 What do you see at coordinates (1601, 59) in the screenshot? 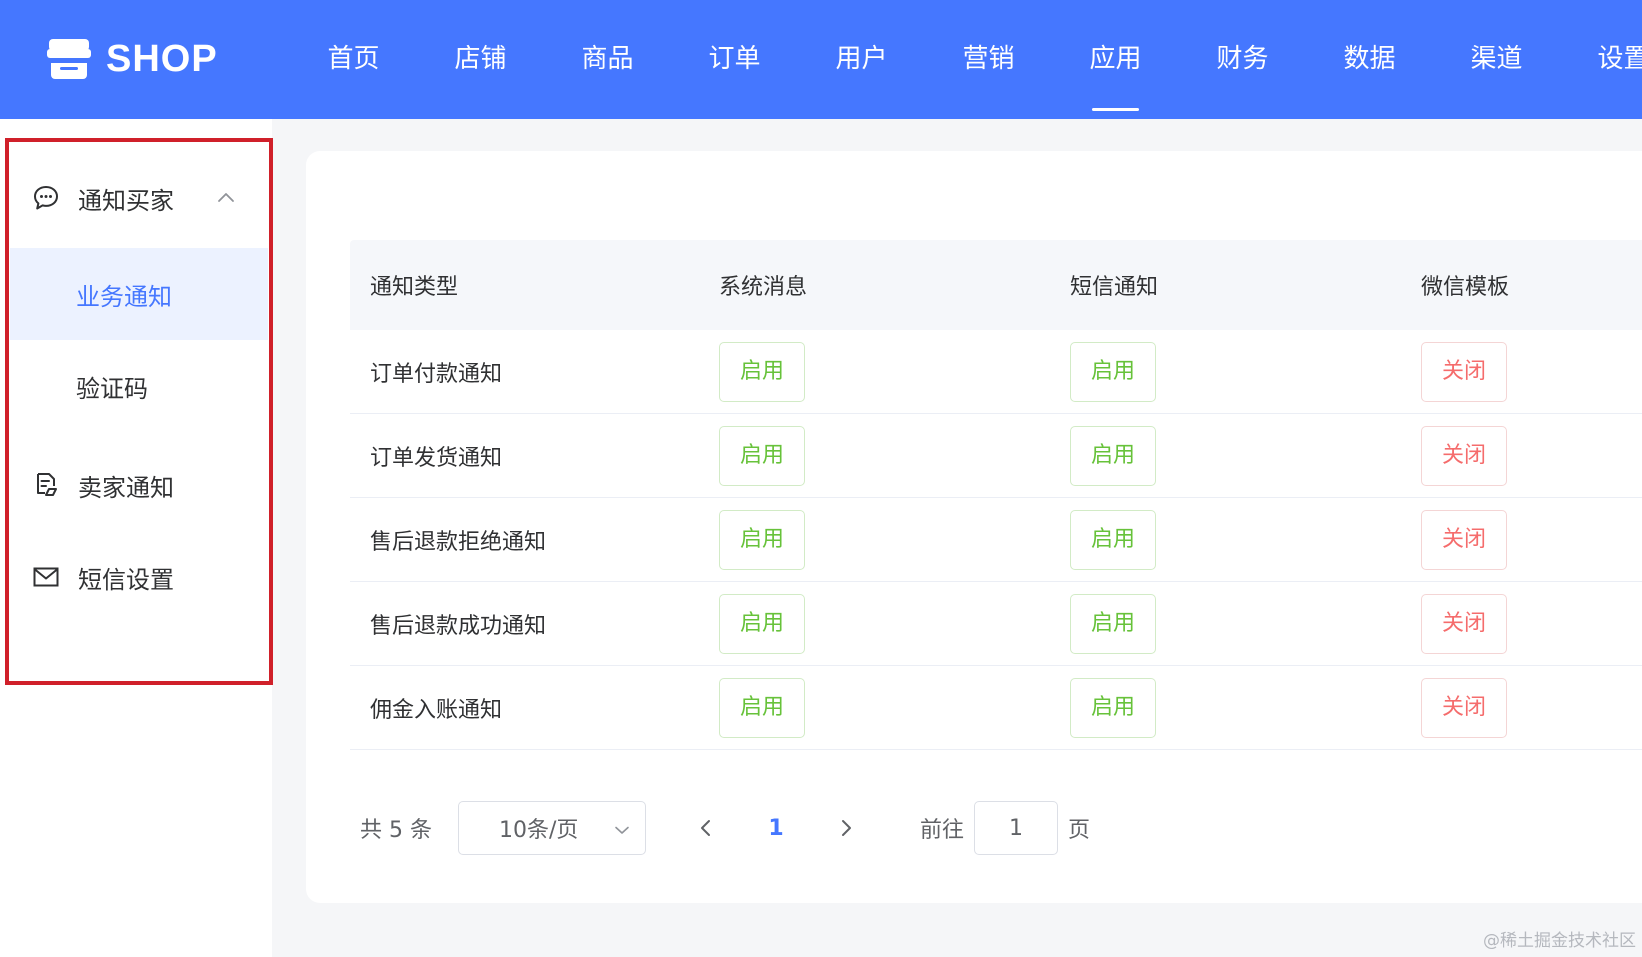
I see `nav-item-settings: 设置` at bounding box center [1601, 59].